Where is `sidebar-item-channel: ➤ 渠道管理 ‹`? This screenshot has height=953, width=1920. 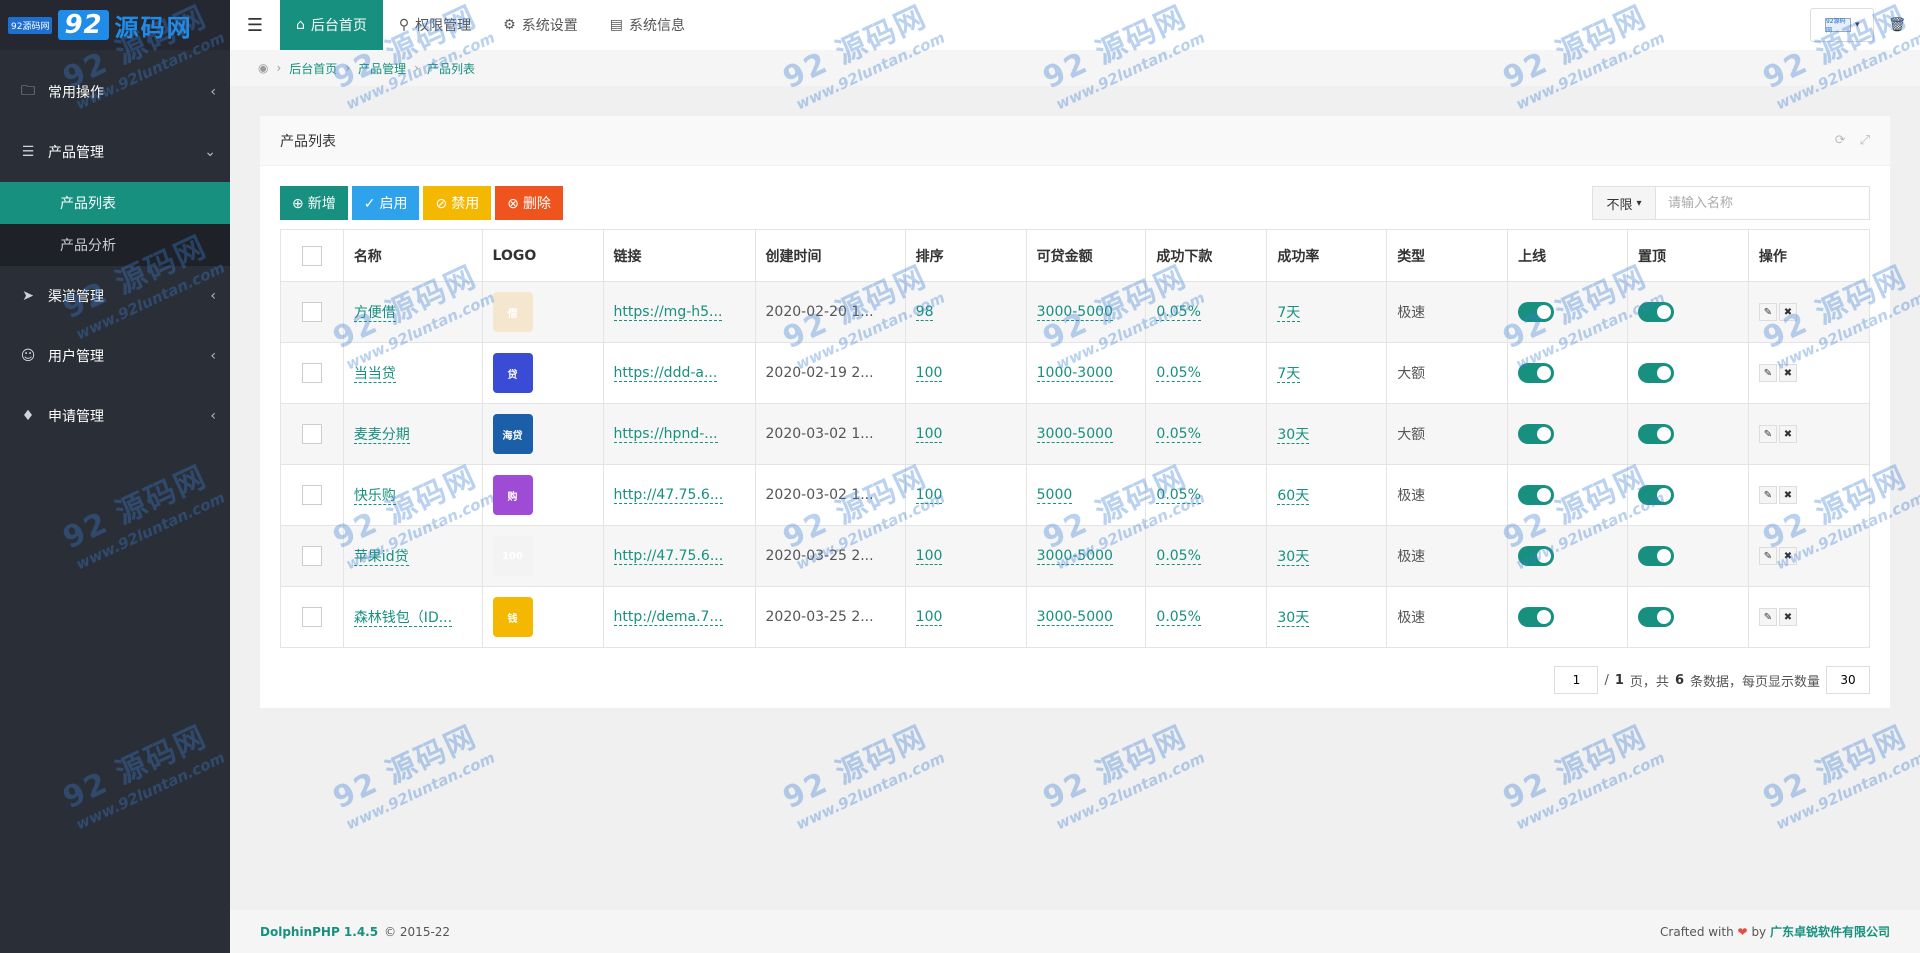 sidebar-item-channel: ➤ 渠道管理 ‹ is located at coordinates (115, 296).